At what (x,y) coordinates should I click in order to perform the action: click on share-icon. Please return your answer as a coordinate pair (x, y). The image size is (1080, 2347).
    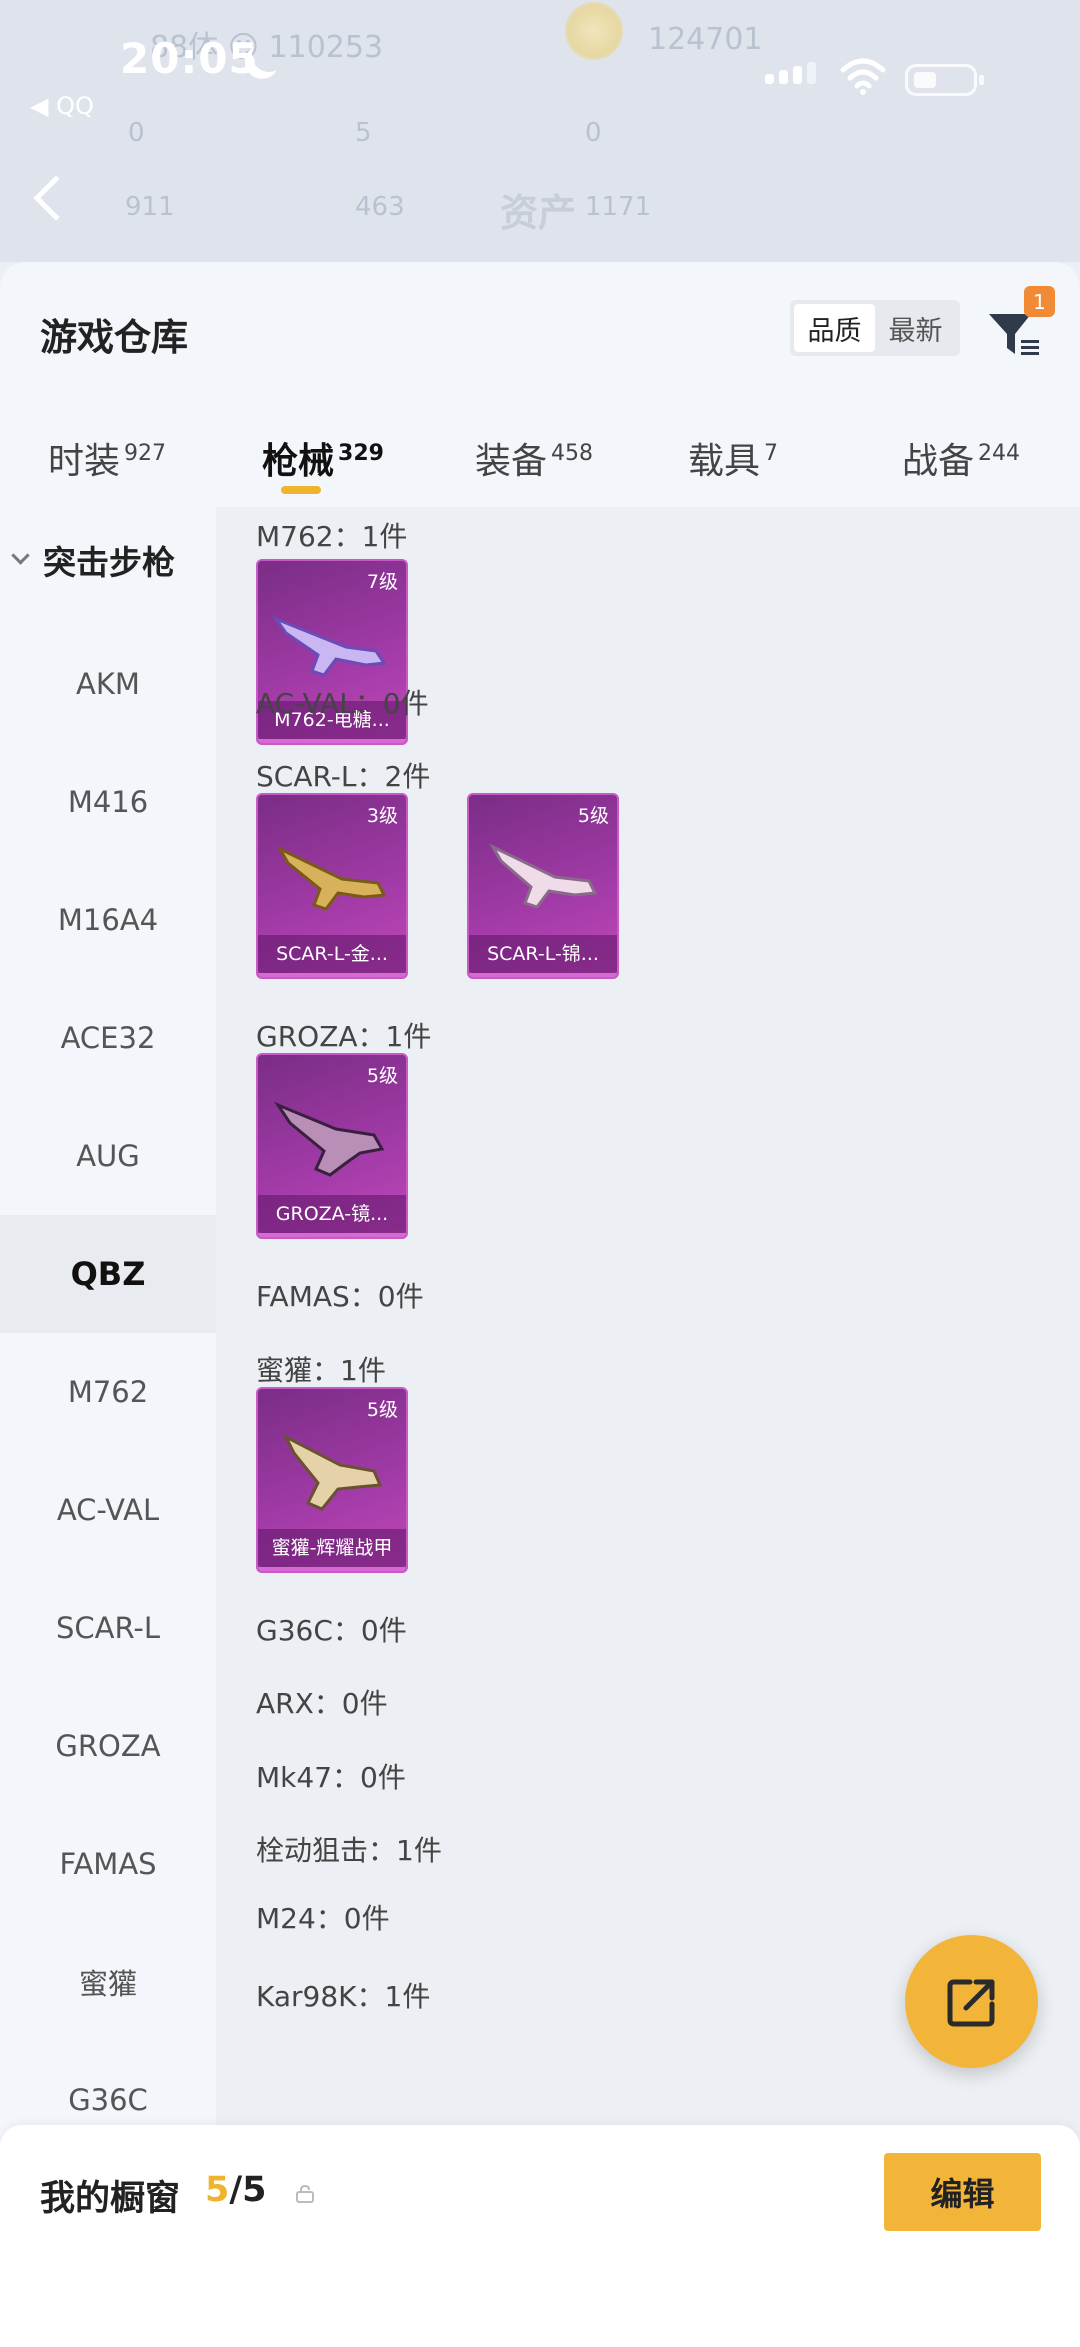
    Looking at the image, I should click on (970, 2002).